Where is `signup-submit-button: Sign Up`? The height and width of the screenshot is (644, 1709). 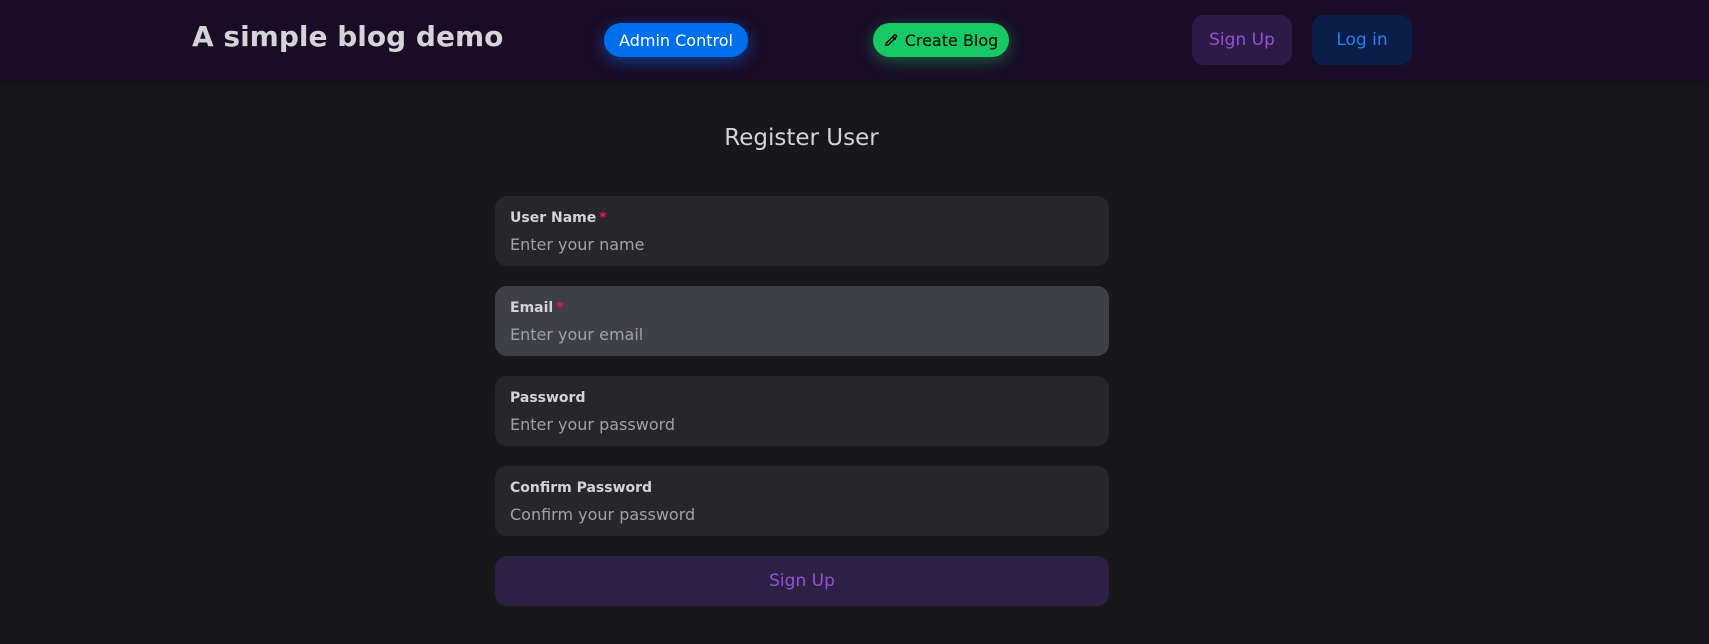
signup-submit-button: Sign Up is located at coordinates (802, 581).